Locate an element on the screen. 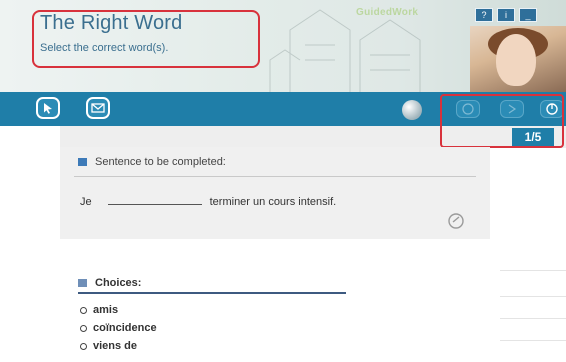 The image size is (566, 362). mail-icon is located at coordinates (98, 108).